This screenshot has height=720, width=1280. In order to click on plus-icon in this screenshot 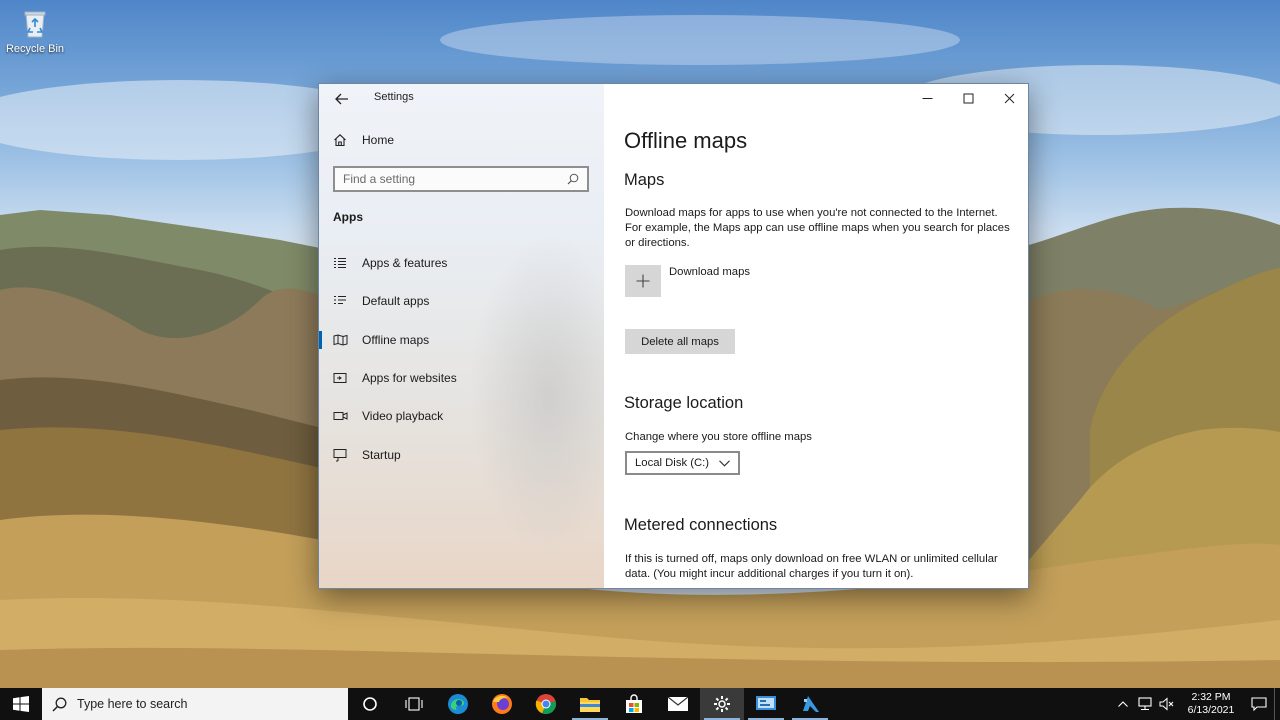, I will do `click(643, 281)`.